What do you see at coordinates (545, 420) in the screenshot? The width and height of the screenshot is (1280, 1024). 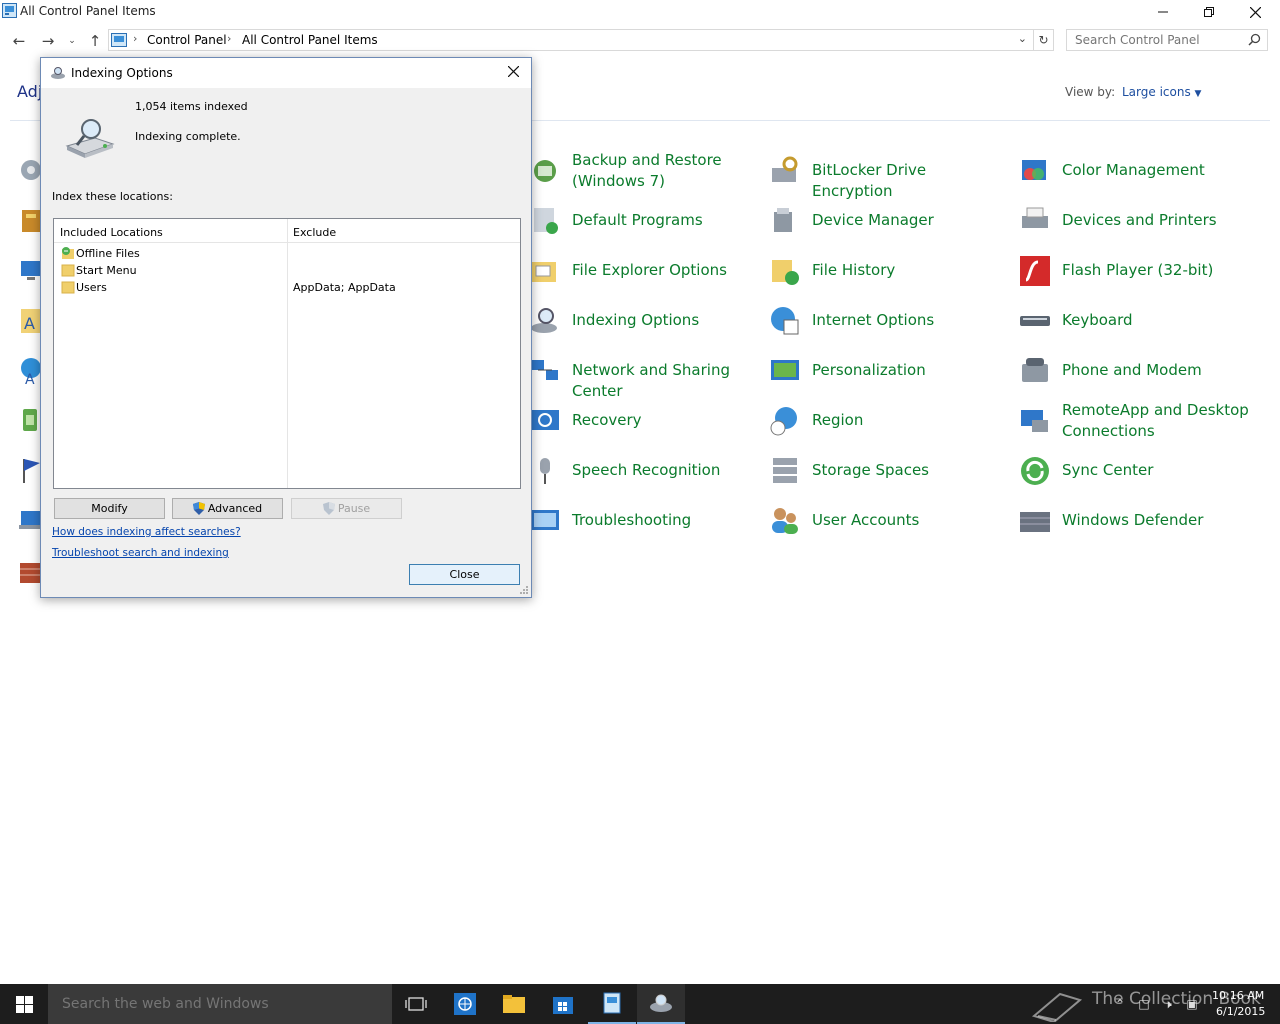 I see `recovery-icon` at bounding box center [545, 420].